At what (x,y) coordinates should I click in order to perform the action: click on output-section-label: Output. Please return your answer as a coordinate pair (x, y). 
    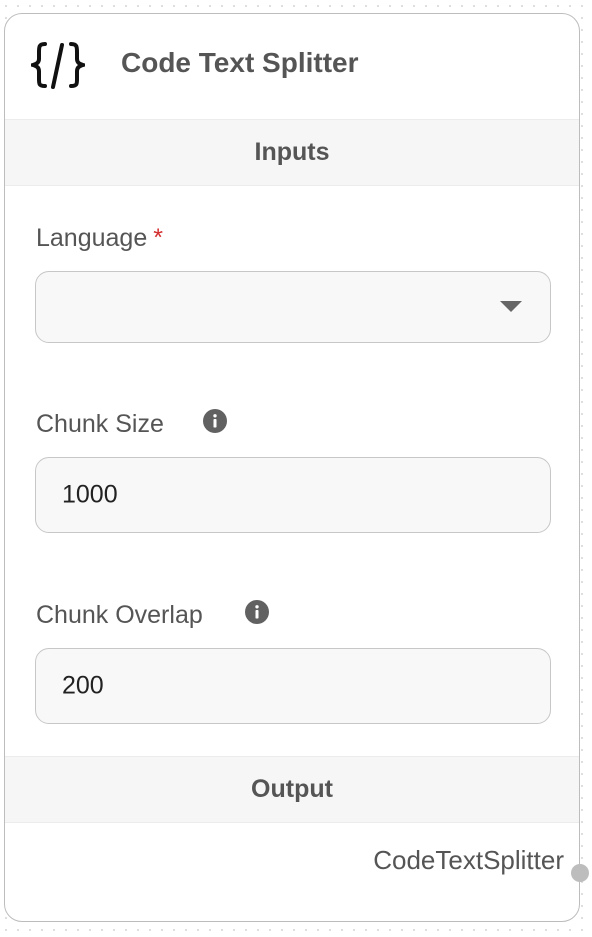
    Looking at the image, I should click on (292, 789).